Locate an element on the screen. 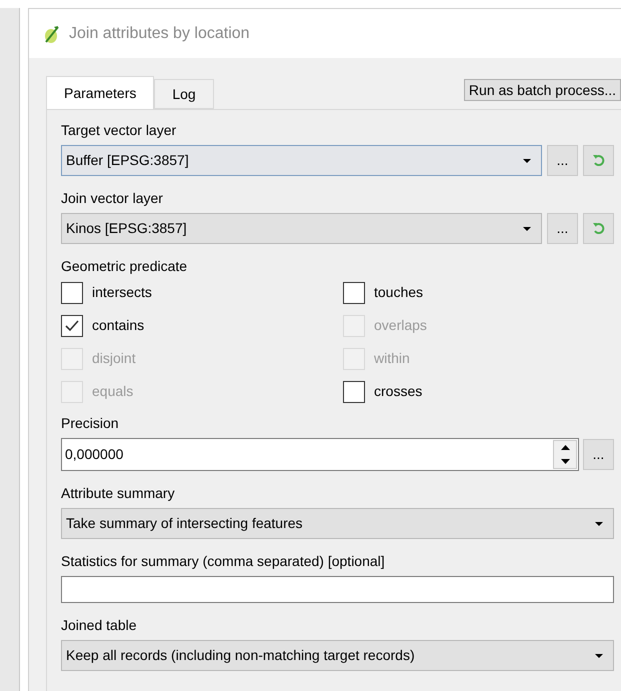  down-arrow-icon is located at coordinates (565, 461).